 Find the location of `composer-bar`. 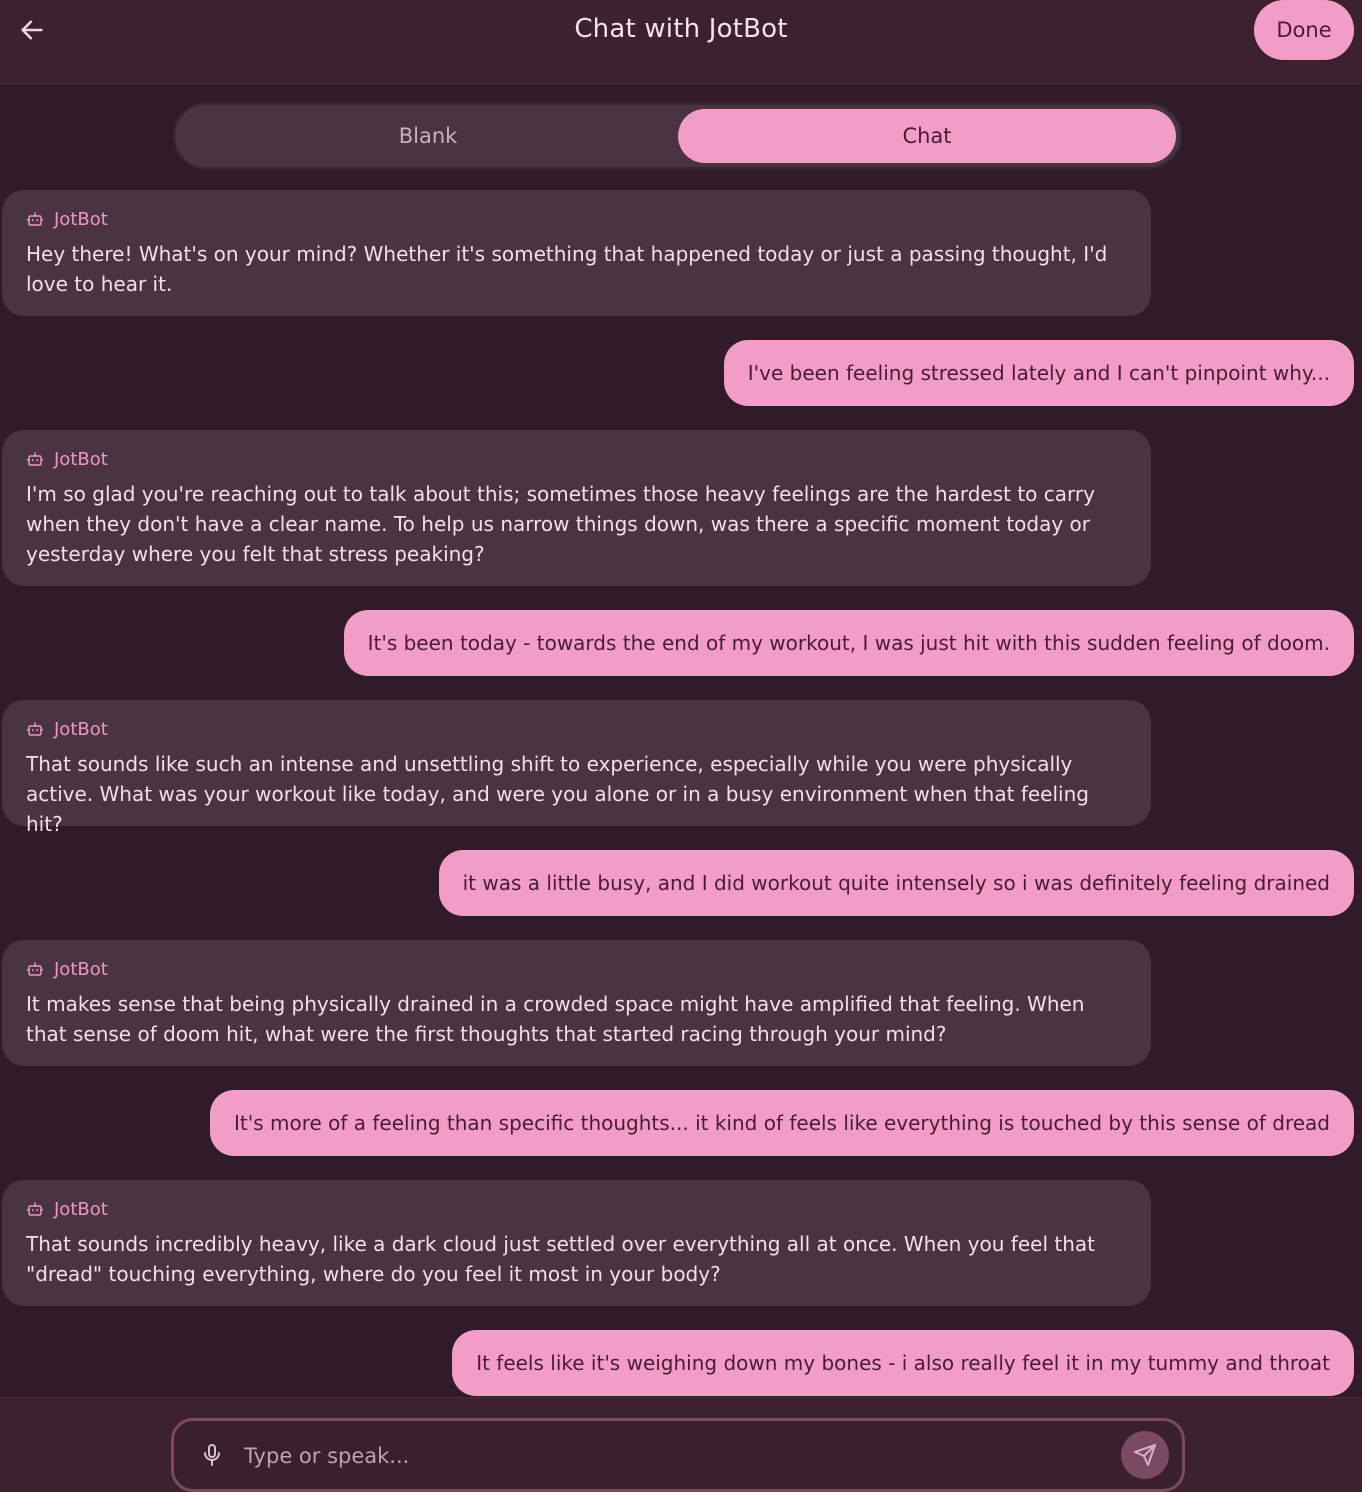

composer-bar is located at coordinates (681, 1444).